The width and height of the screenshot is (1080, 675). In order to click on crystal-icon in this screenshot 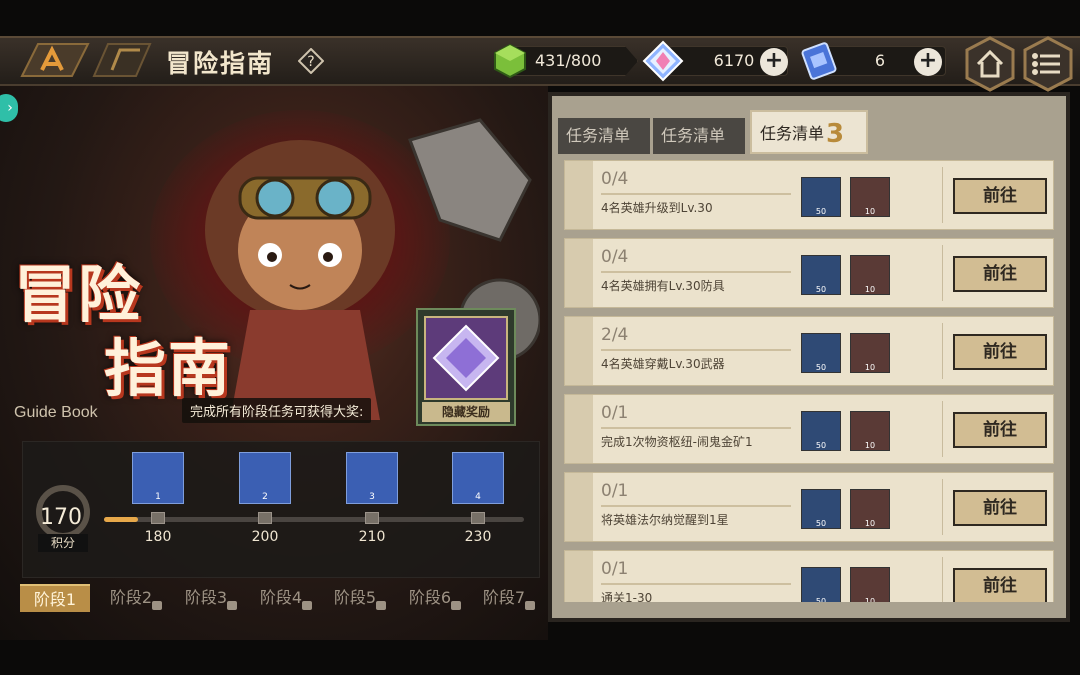, I will do `click(663, 61)`.